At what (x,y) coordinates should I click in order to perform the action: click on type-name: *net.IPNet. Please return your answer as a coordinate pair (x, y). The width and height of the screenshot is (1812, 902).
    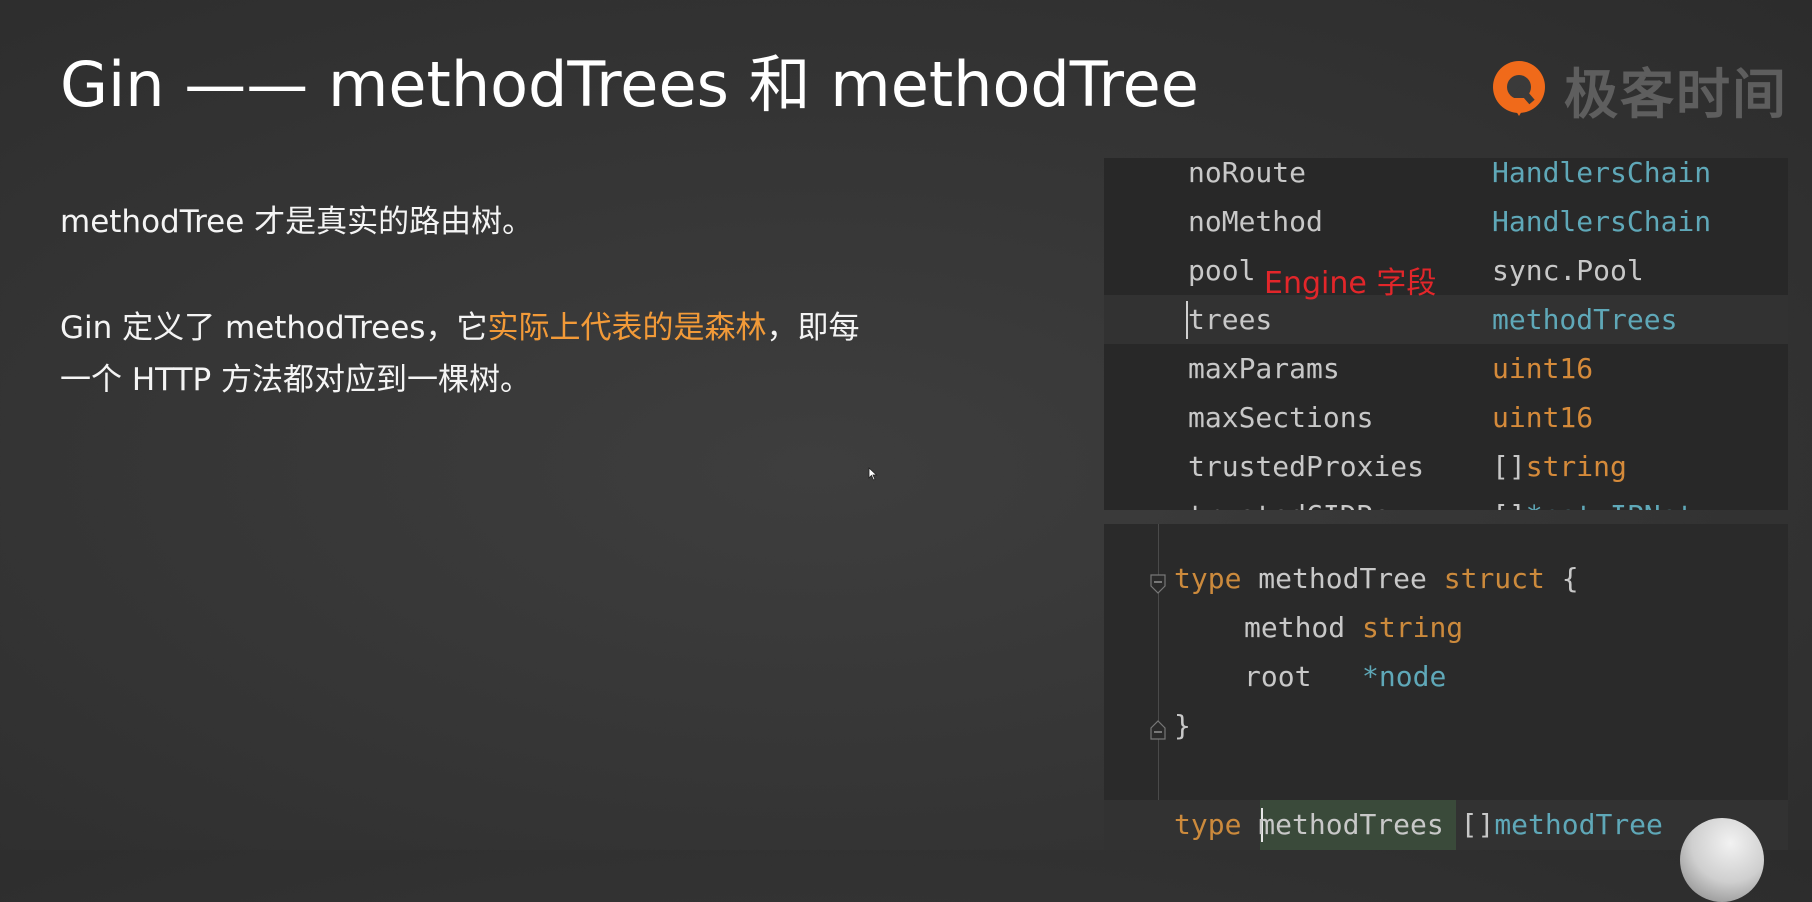
    Looking at the image, I should click on (1610, 504).